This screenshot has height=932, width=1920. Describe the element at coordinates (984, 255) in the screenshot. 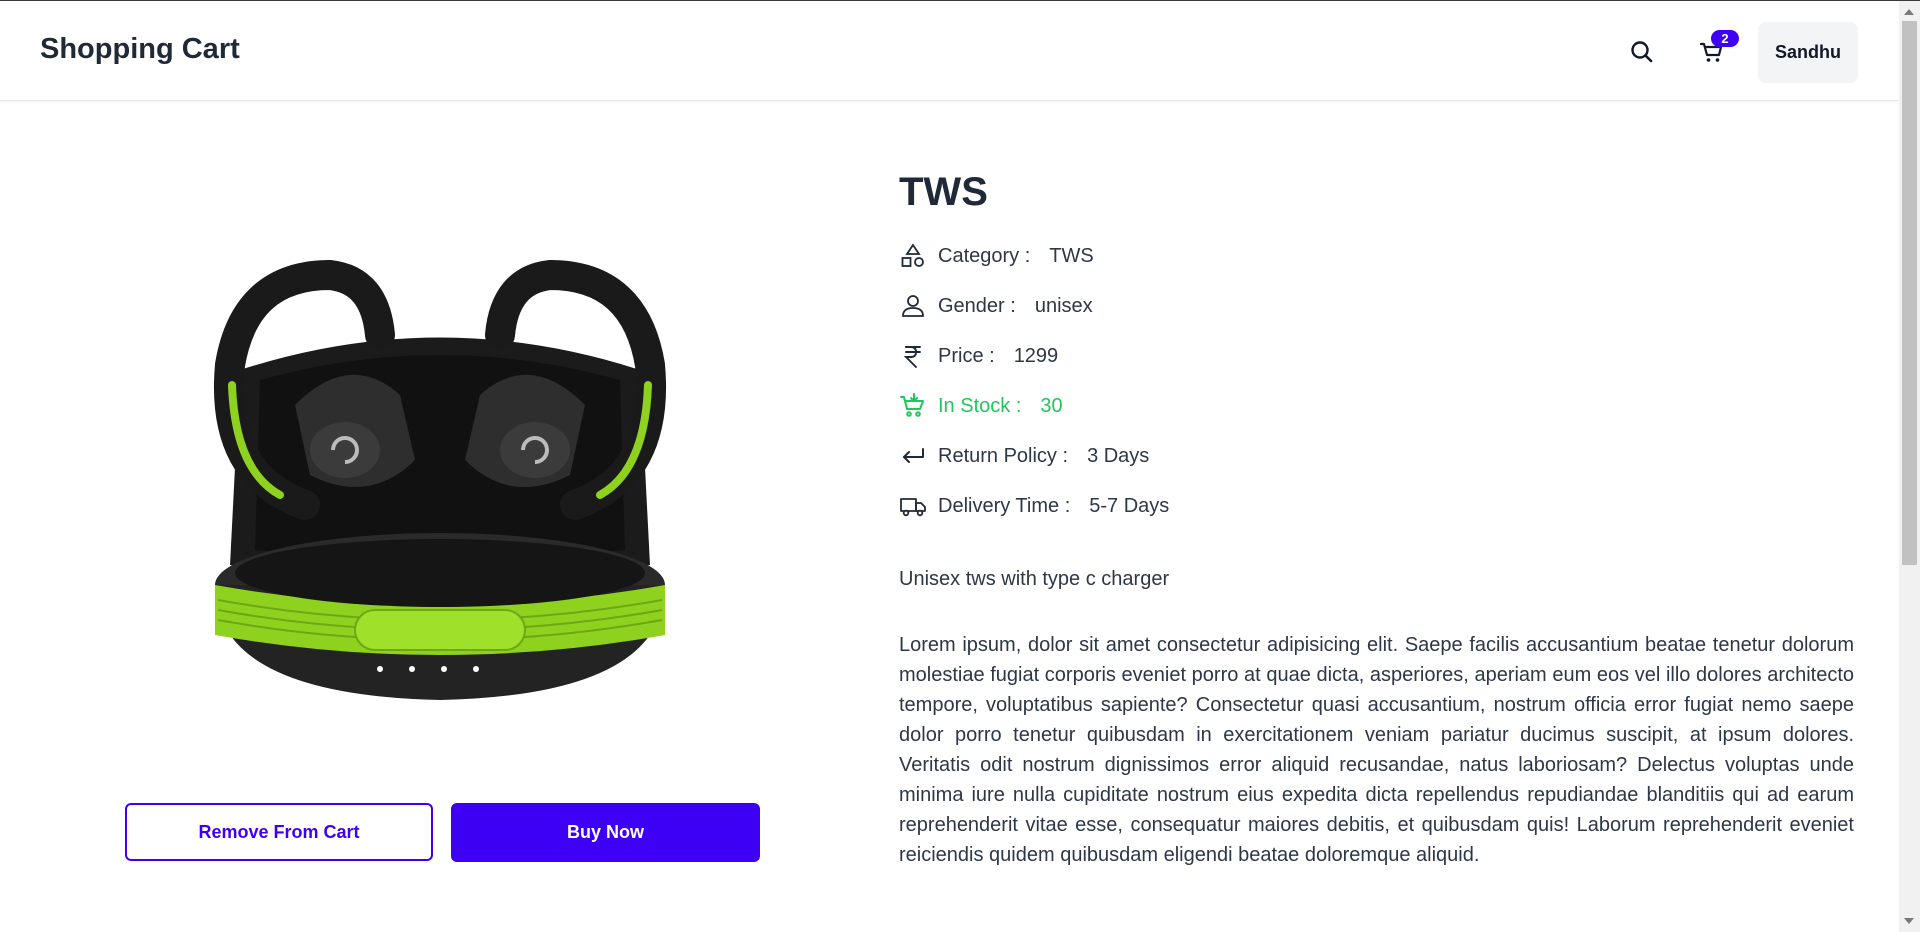

I see `spec-label: Category :` at that location.